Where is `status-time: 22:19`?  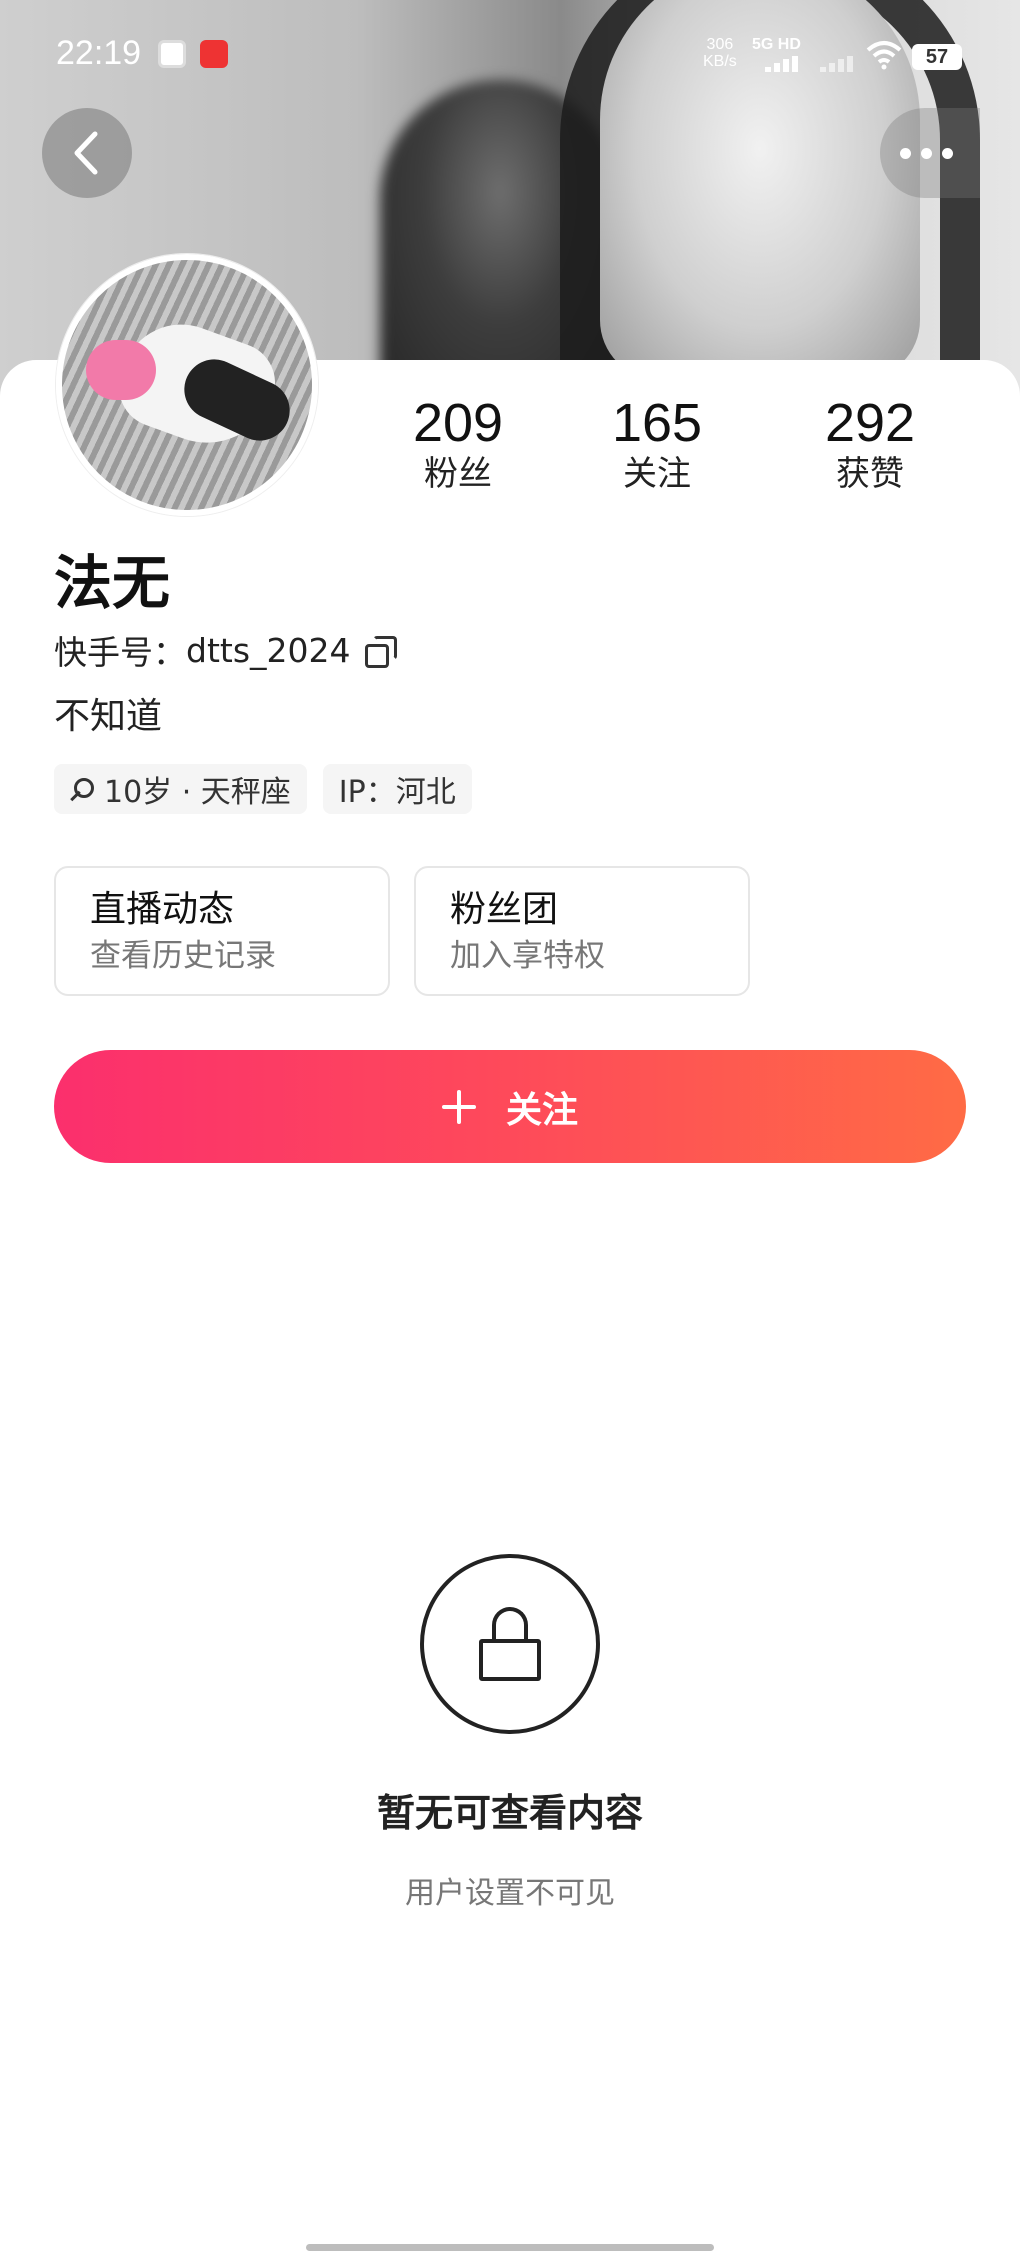 status-time: 22:19 is located at coordinates (99, 53).